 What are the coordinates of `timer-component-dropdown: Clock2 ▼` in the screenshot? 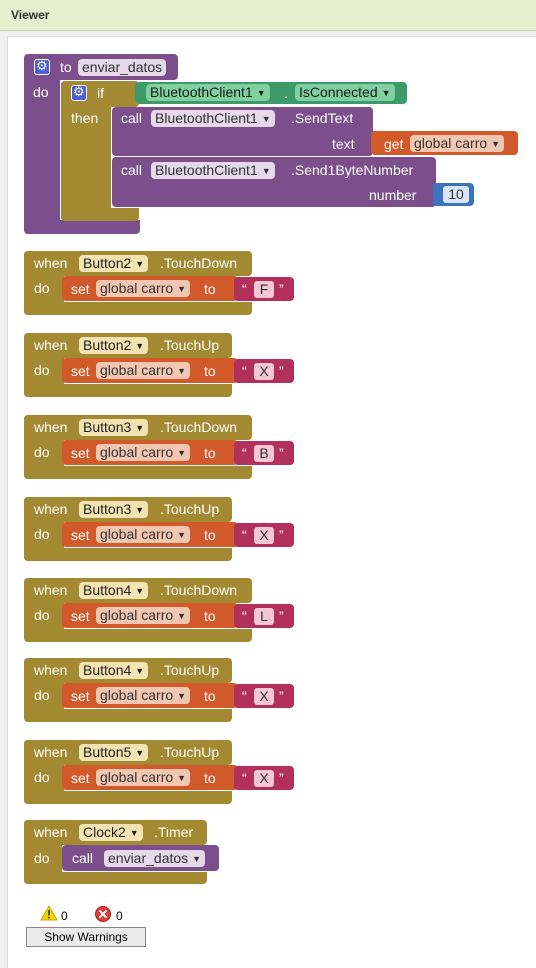 It's located at (111, 832).